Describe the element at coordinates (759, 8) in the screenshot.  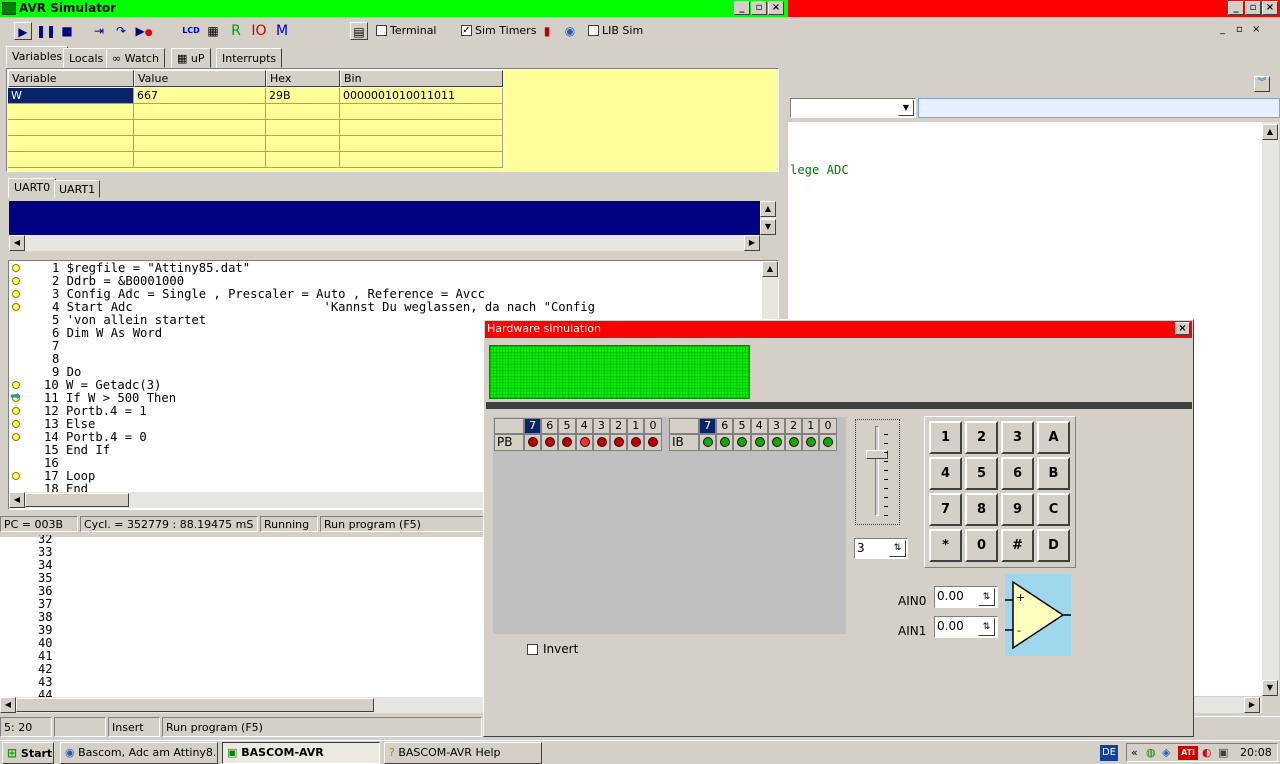
I see `simulator-maximize-button: ▫` at that location.